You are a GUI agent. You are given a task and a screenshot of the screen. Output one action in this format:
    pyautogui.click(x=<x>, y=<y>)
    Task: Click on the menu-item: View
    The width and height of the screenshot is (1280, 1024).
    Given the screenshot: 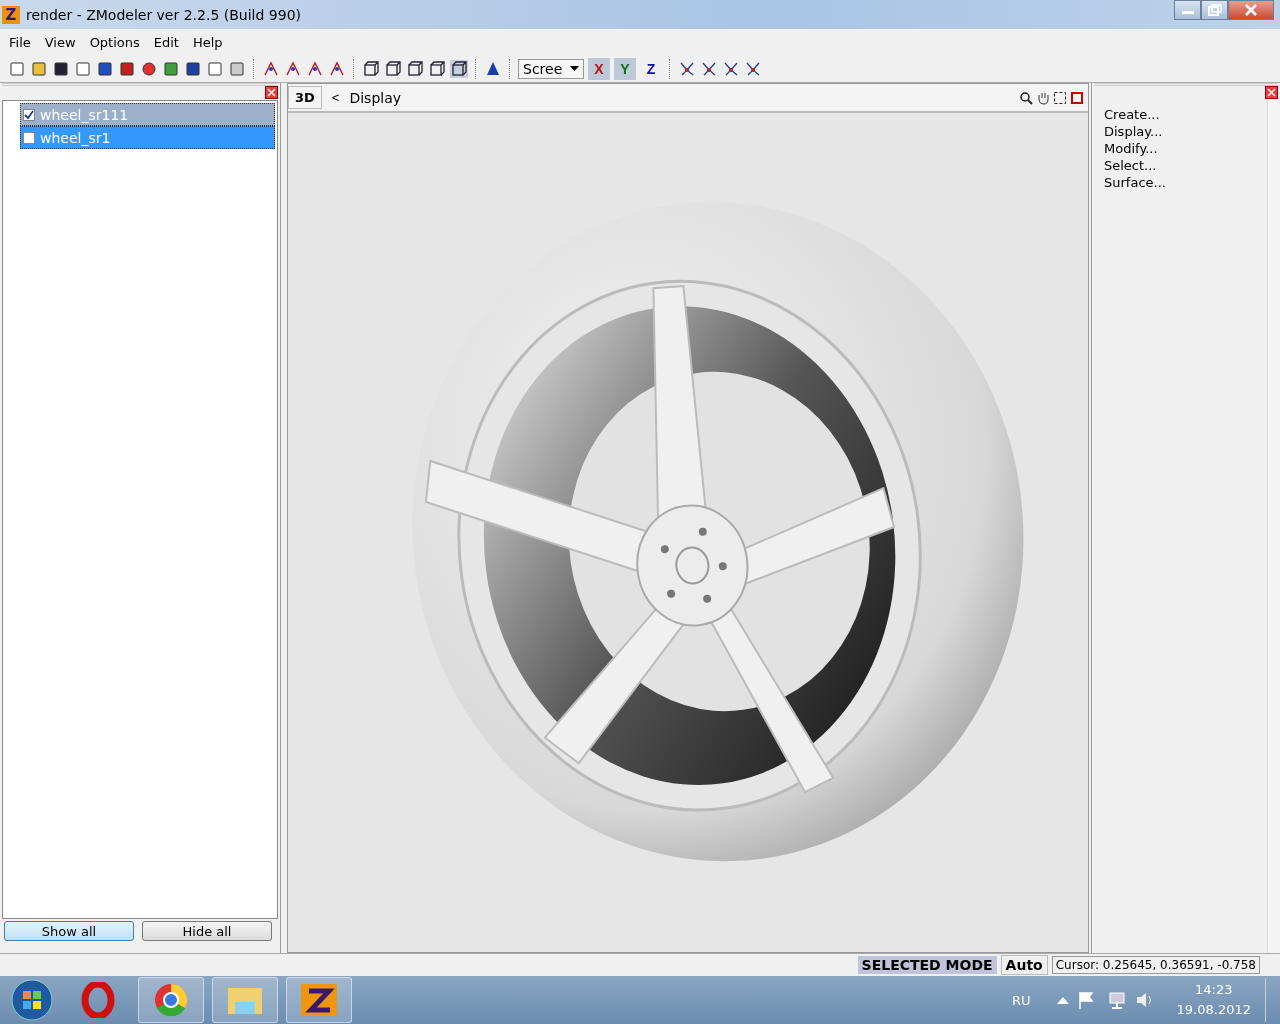 What is the action you would take?
    pyautogui.click(x=60, y=42)
    